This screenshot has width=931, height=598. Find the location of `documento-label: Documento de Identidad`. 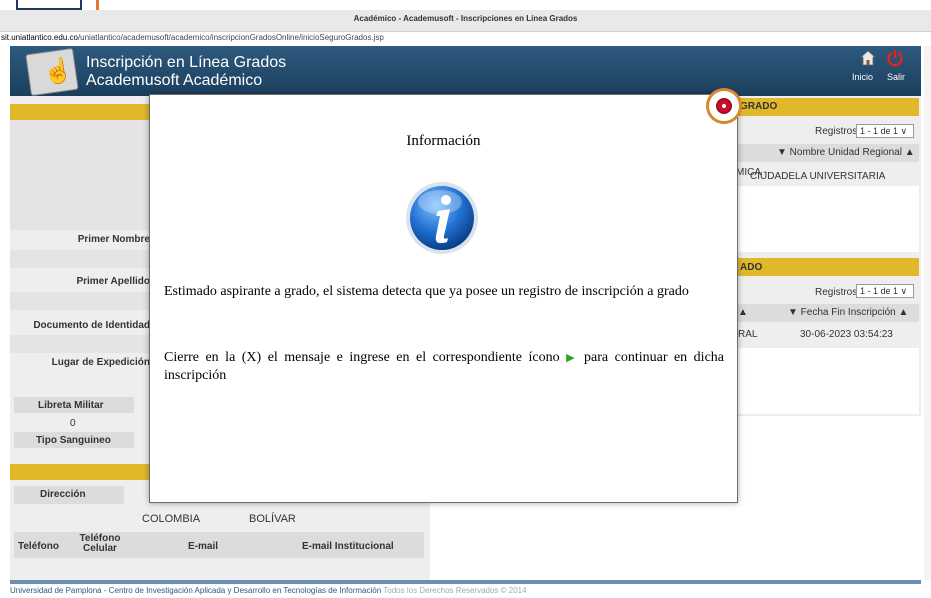

documento-label: Documento de Identidad is located at coordinates (91, 325).